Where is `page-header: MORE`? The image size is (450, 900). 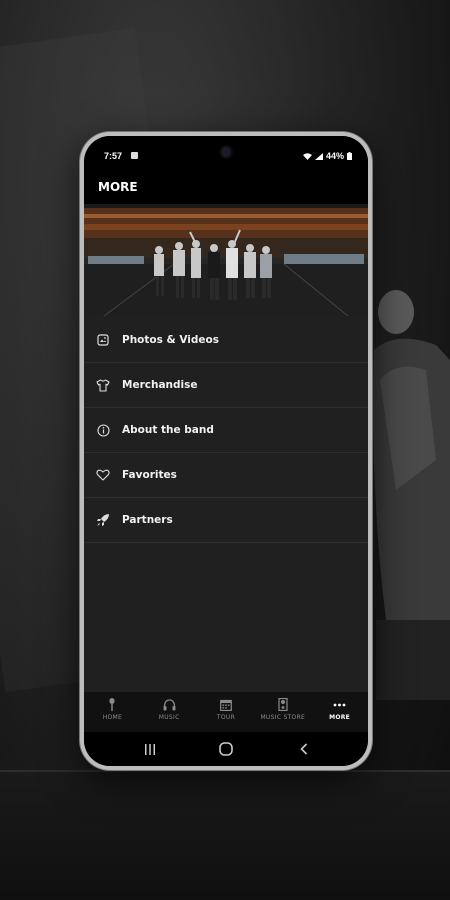
page-header: MORE is located at coordinates (226, 187).